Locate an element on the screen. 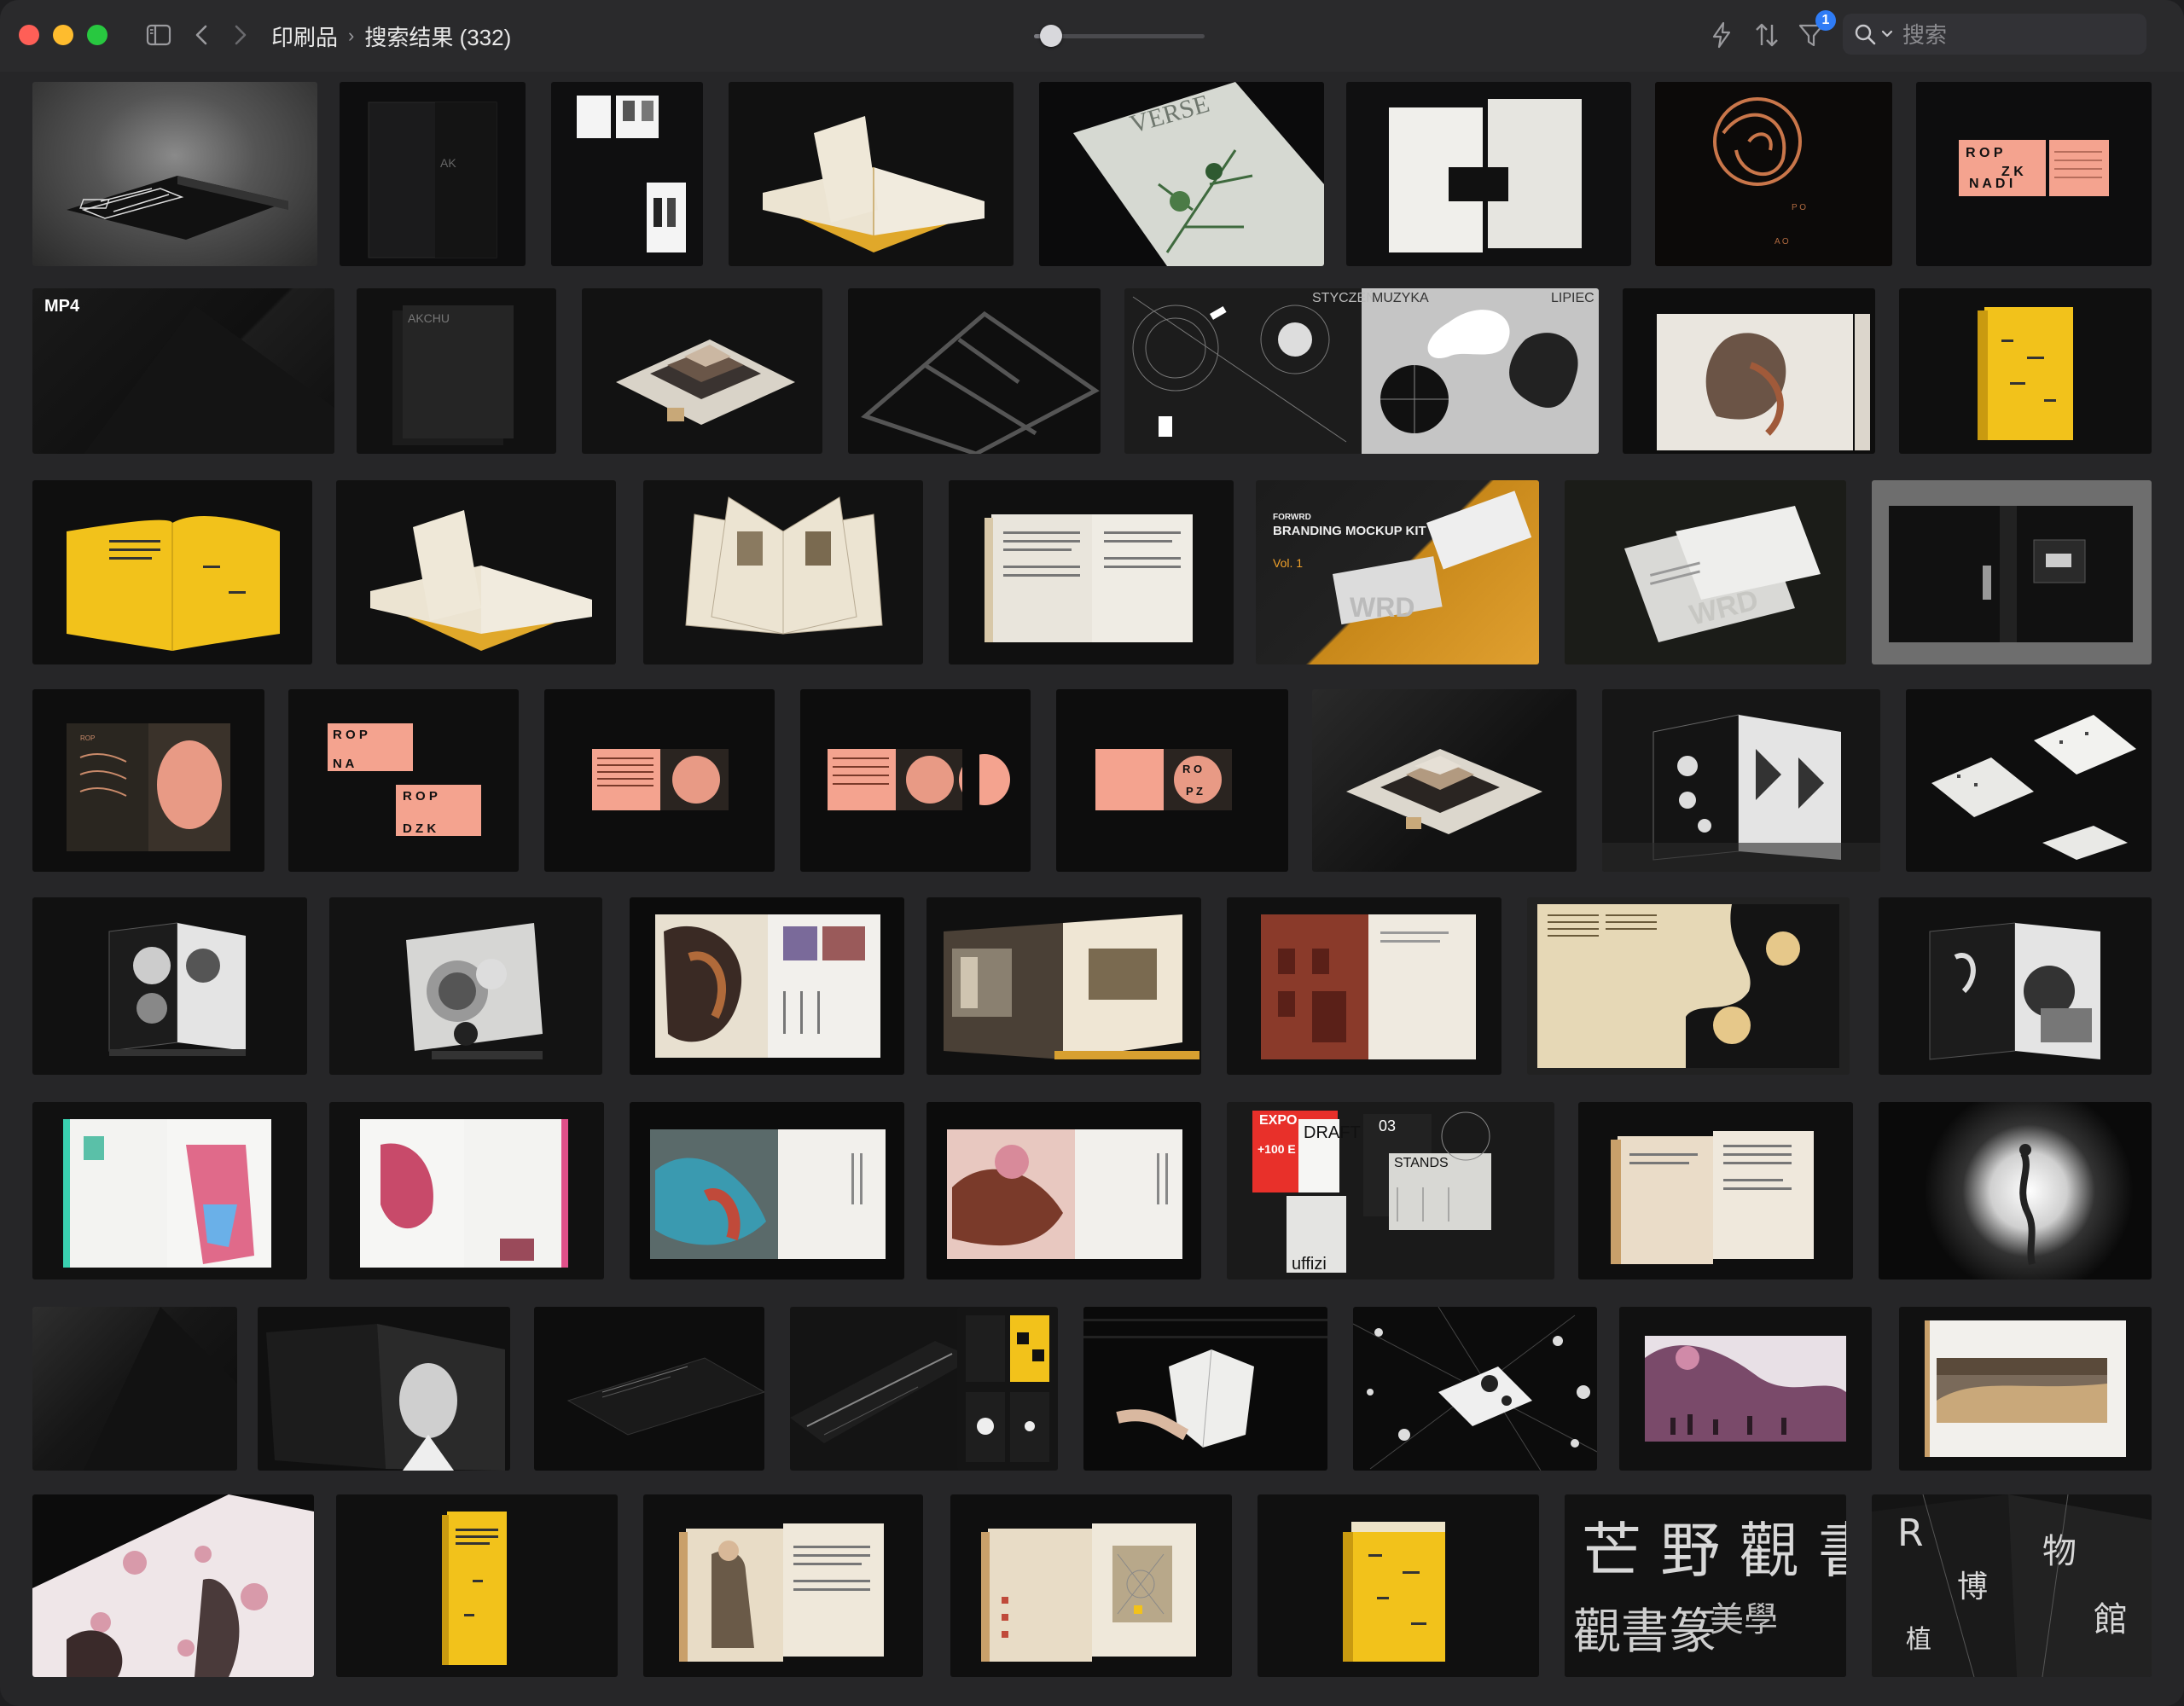 The width and height of the screenshot is (2184, 1706). svg-text: R O is located at coordinates (1192, 769).